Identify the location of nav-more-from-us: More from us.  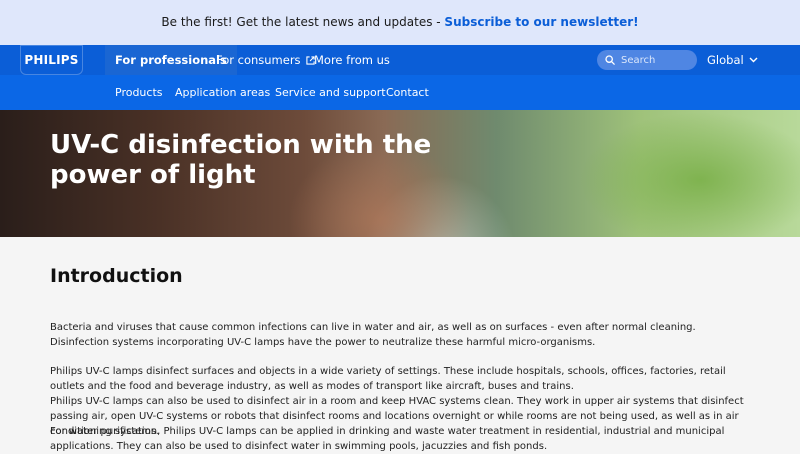
(352, 60).